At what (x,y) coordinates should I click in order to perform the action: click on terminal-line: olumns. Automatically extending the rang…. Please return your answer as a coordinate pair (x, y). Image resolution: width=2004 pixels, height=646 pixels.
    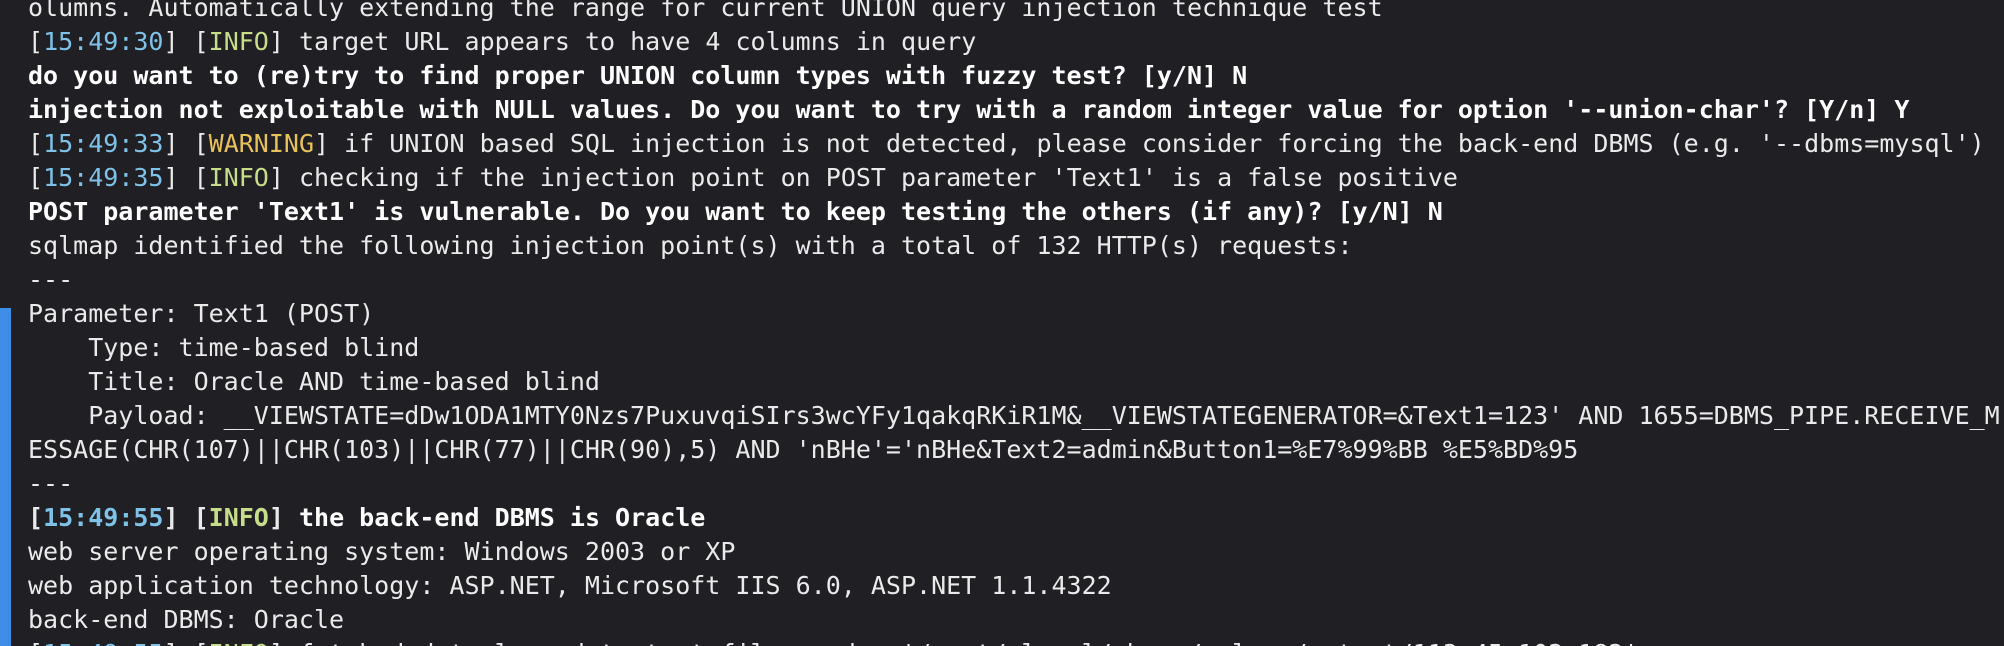
    Looking at the image, I should click on (1016, 12).